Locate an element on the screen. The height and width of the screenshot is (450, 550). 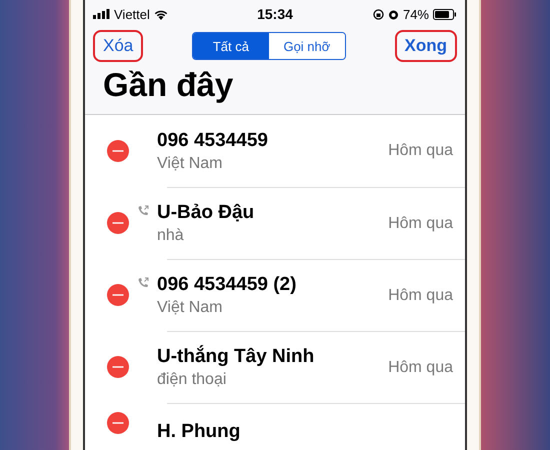
contact-name: U-Bảo Đậu is located at coordinates (205, 213).